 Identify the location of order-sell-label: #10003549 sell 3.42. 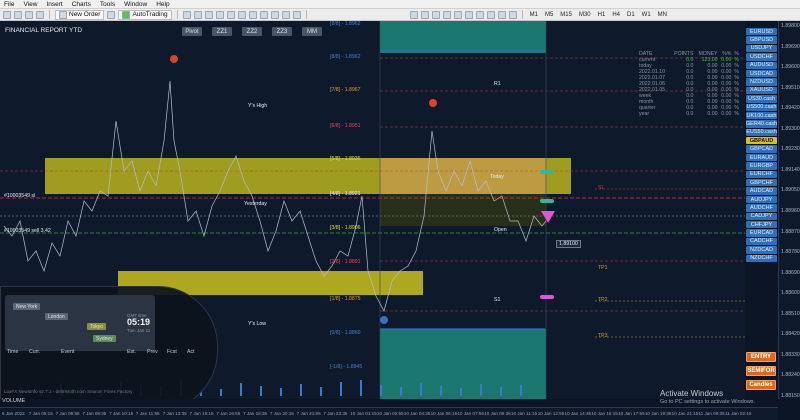
(27, 231).